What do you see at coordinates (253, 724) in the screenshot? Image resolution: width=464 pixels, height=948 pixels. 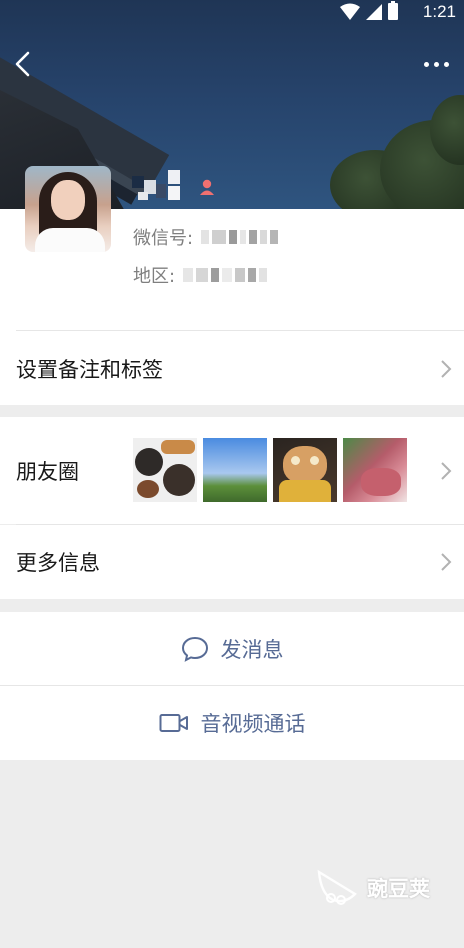 I see `video-call-label: 音视频通话` at bounding box center [253, 724].